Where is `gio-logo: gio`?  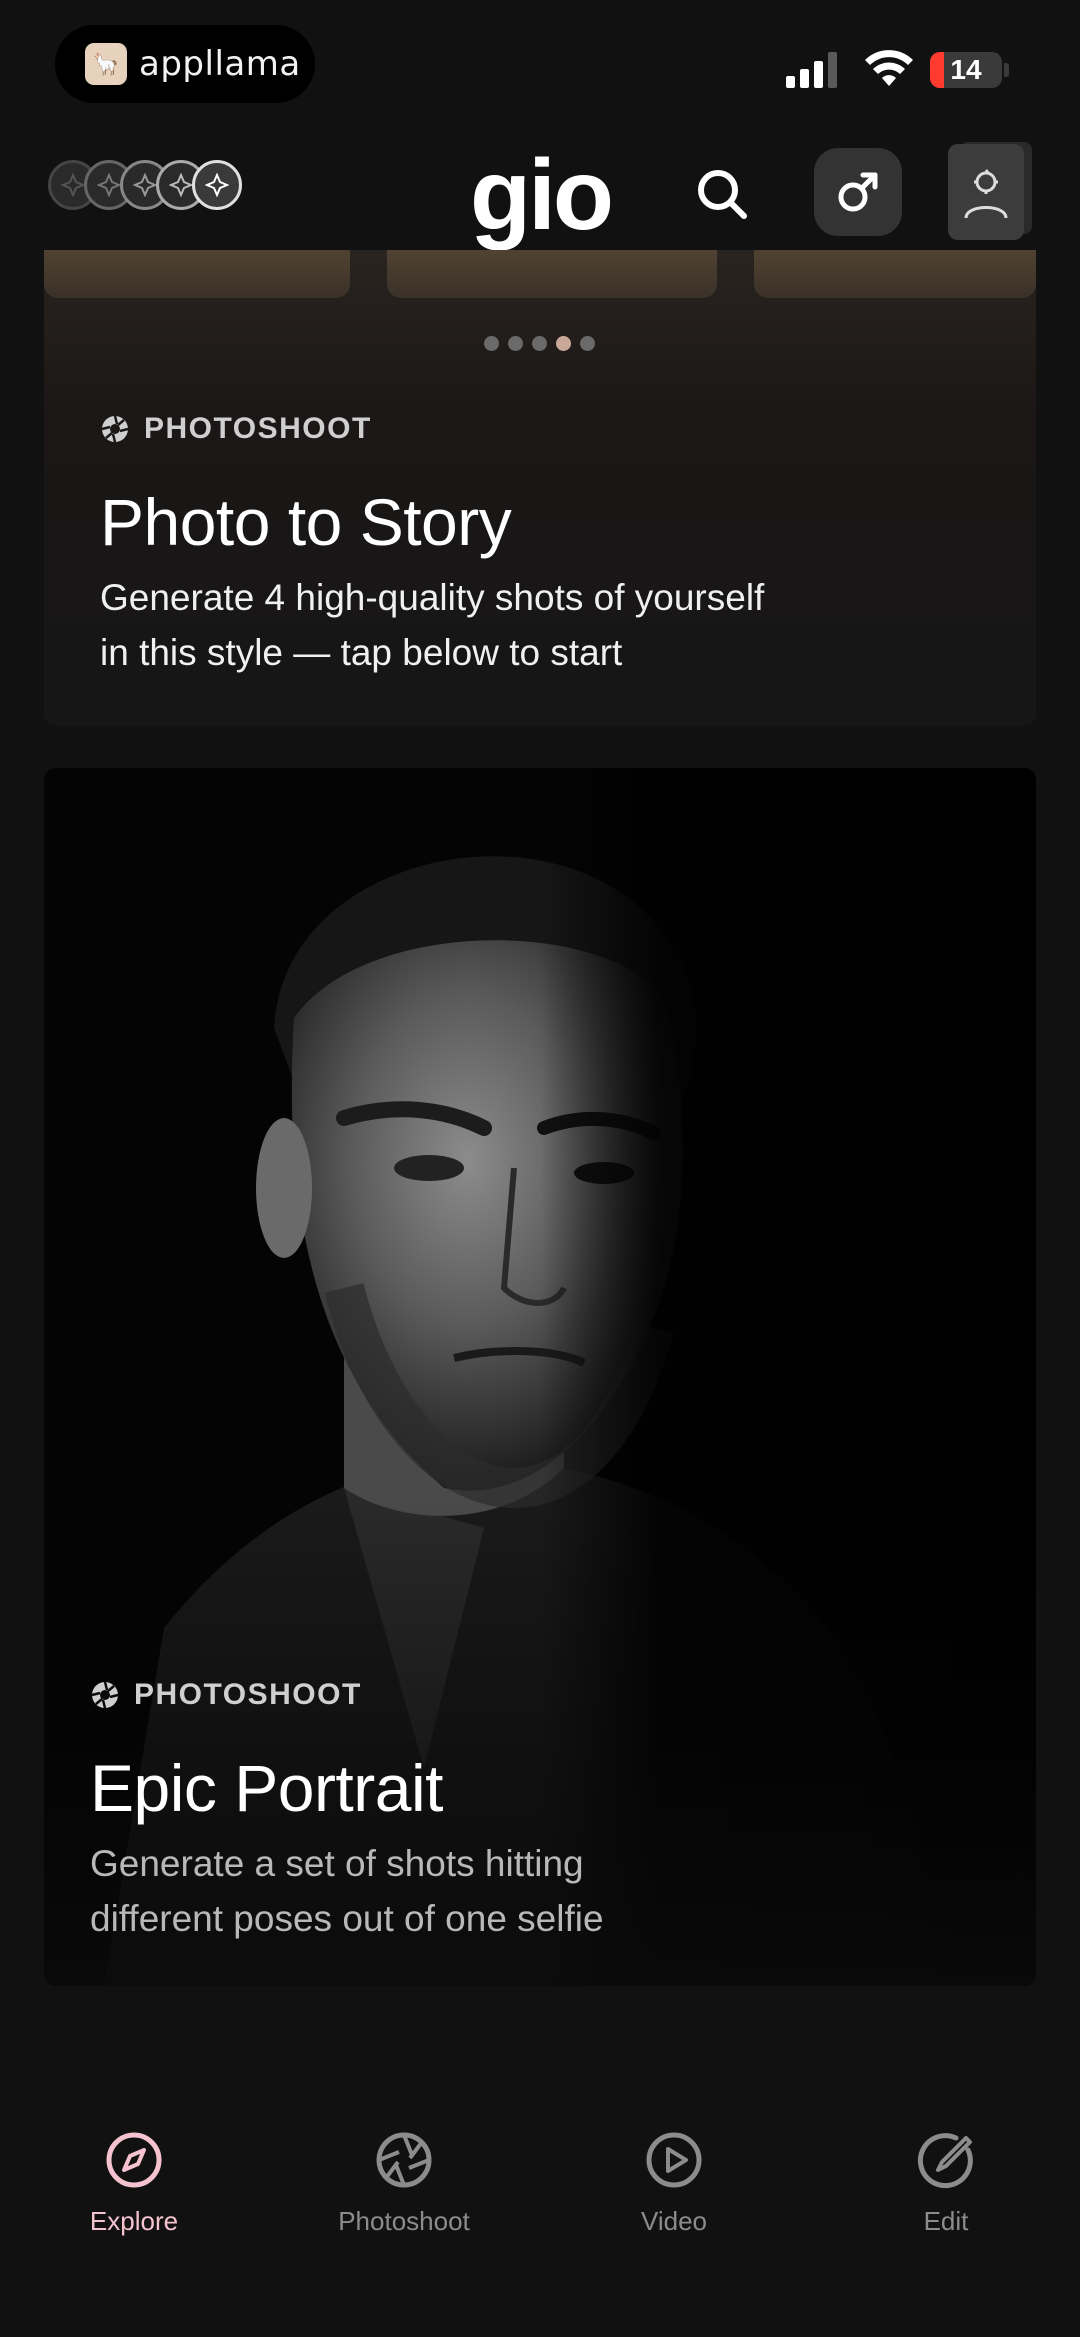 gio-logo: gio is located at coordinates (542, 195).